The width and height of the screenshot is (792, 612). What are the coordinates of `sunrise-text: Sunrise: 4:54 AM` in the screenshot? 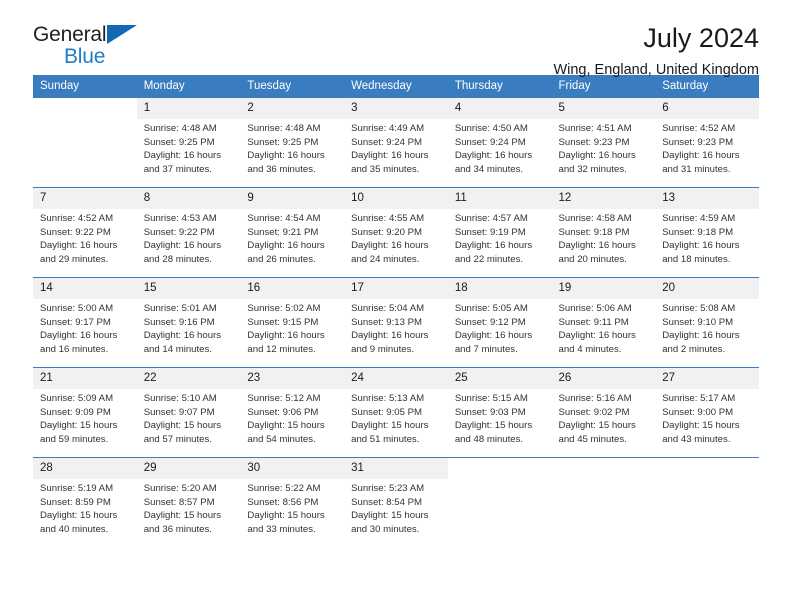 It's located at (284, 218).